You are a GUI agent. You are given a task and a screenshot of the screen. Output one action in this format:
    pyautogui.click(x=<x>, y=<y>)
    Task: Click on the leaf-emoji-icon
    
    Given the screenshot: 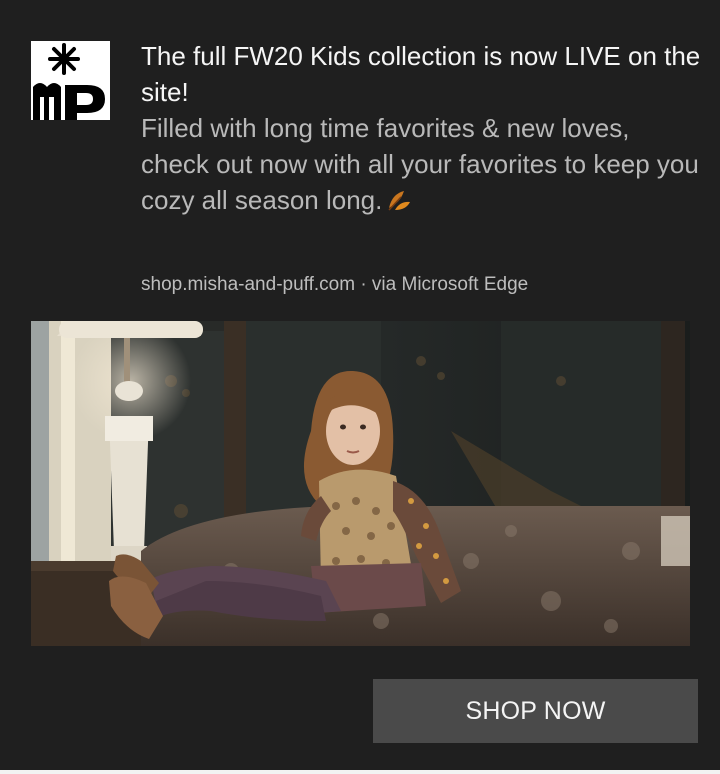 What is the action you would take?
    pyautogui.click(x=399, y=203)
    